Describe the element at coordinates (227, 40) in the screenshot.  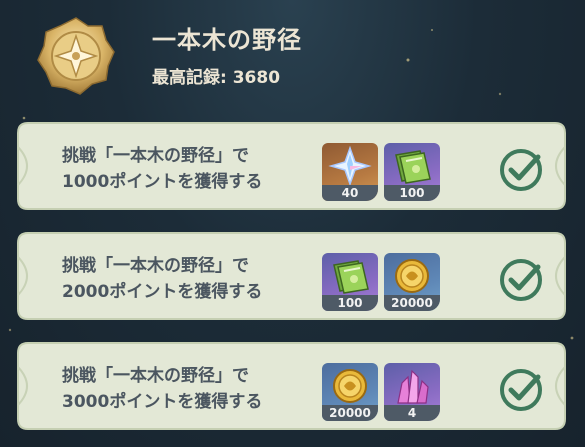
I see `event-title: 一本木の野径` at that location.